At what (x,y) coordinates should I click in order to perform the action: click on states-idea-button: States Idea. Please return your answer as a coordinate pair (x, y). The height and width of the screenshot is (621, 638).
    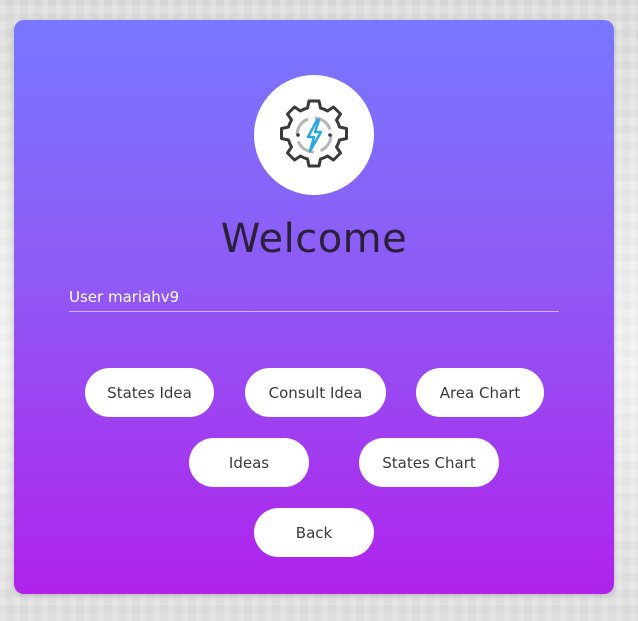
    Looking at the image, I should click on (149, 392).